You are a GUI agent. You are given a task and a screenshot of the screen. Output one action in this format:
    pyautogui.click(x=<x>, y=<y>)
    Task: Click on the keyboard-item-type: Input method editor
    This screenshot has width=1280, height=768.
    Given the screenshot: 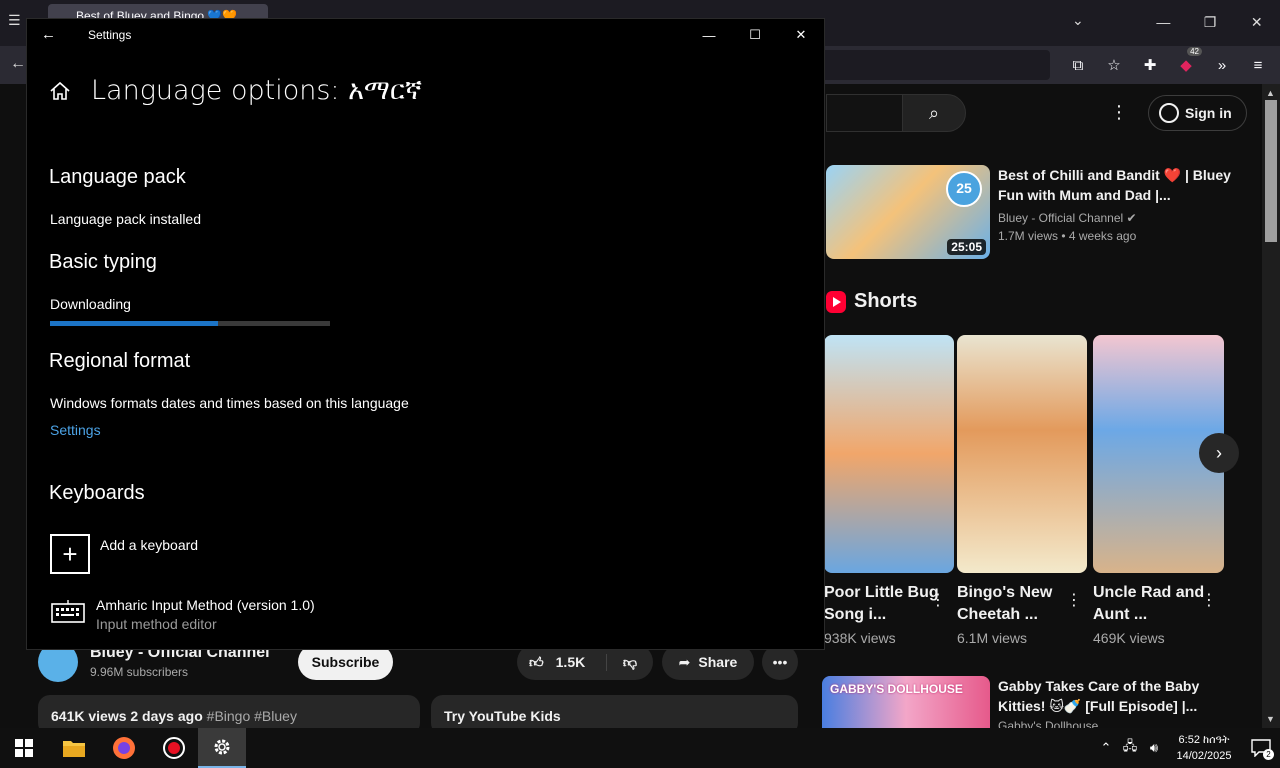 What is the action you would take?
    pyautogui.click(x=156, y=624)
    